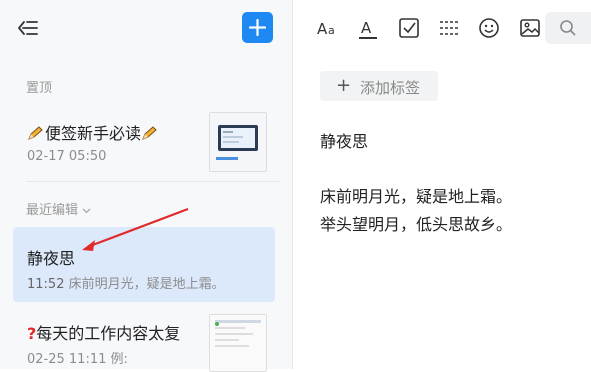 Image resolution: width=591 pixels, height=372 pixels. Describe the element at coordinates (416, 223) in the screenshot. I see `note-body-line: 举头望明月，低头思故乡。` at that location.